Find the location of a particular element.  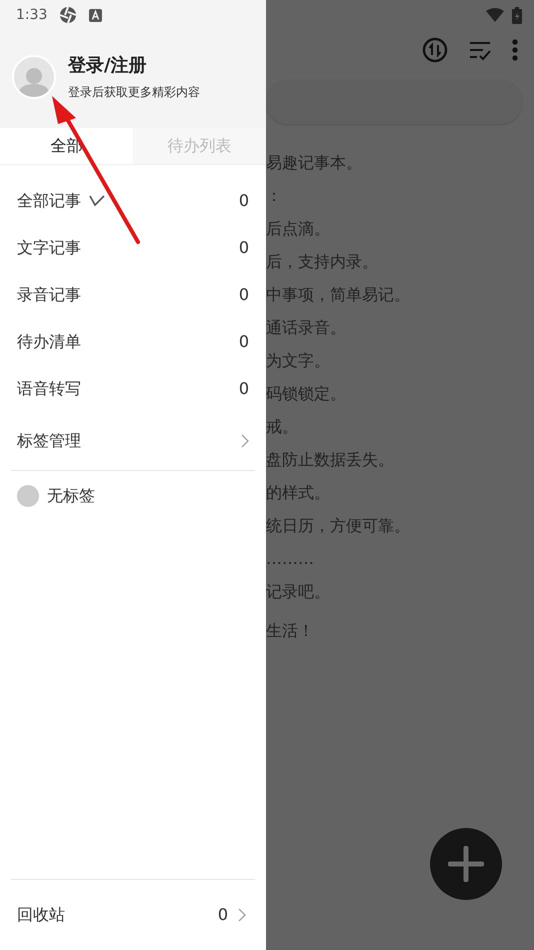

person-silhouette-icon is located at coordinates (34, 81).